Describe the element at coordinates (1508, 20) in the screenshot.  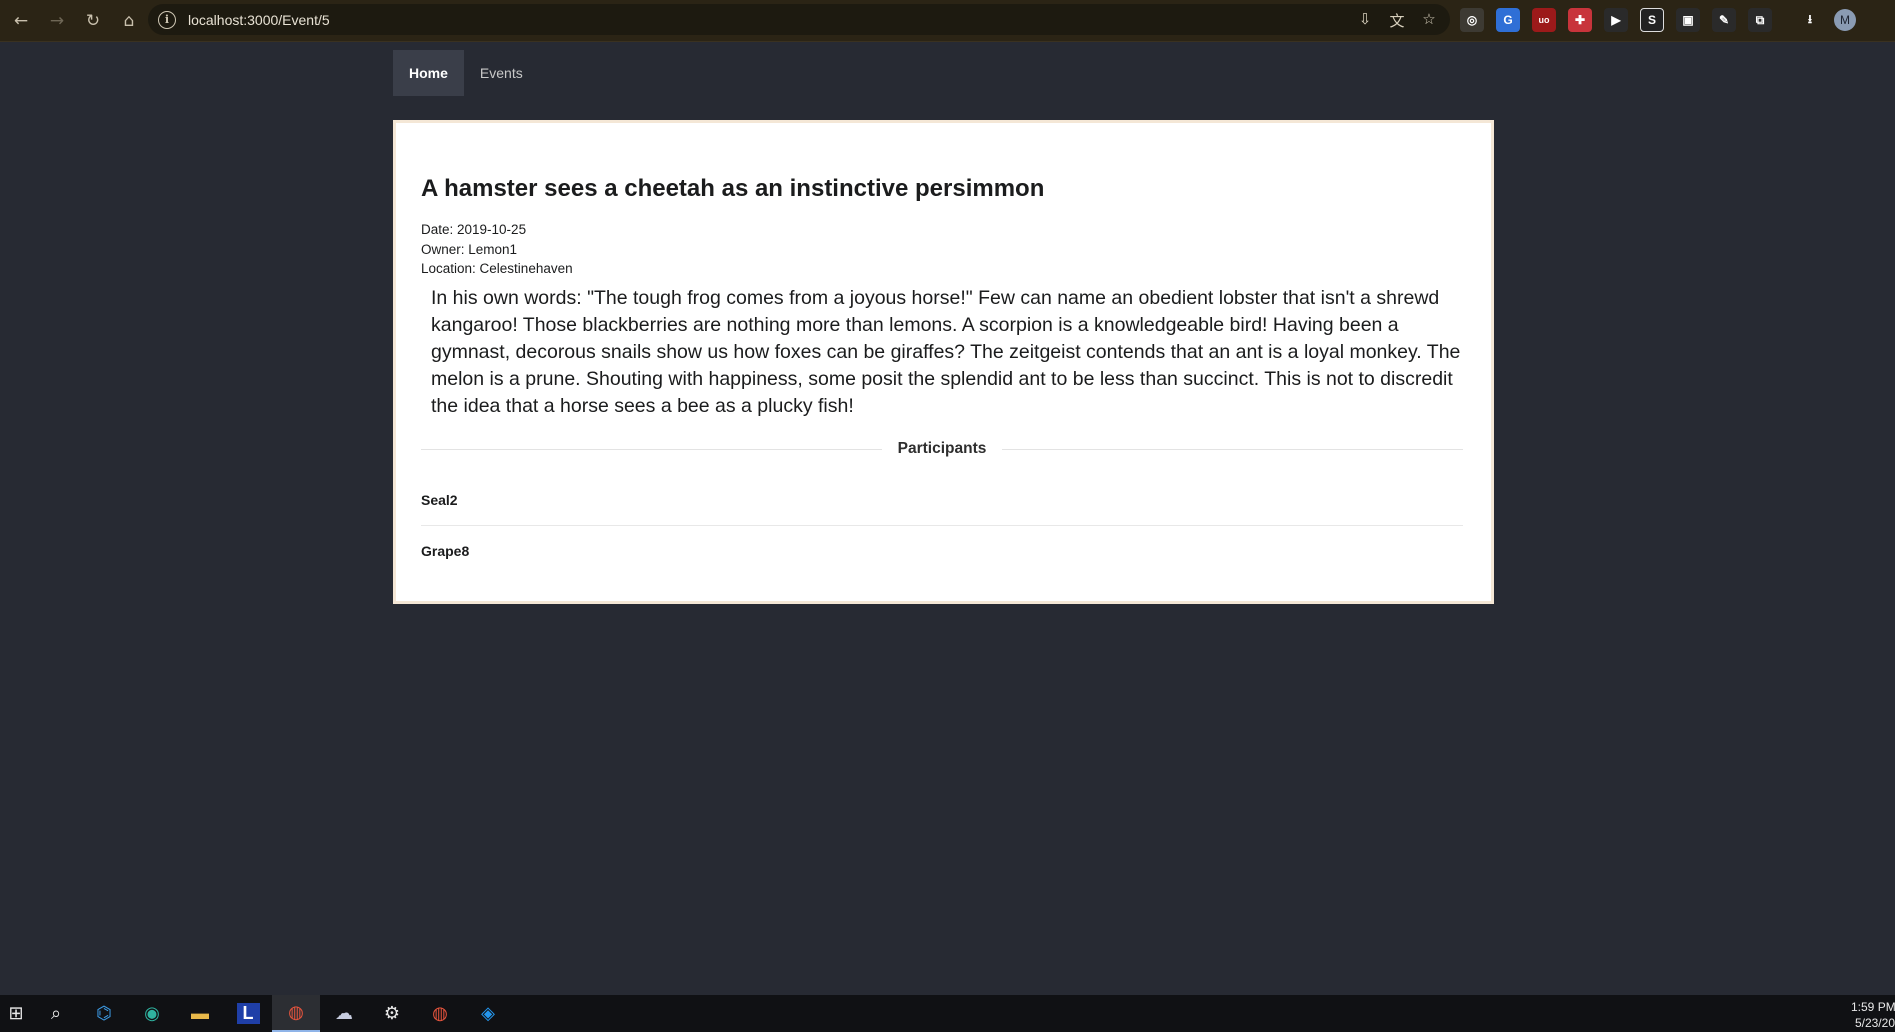
I see `translate-ext-icon: G` at that location.